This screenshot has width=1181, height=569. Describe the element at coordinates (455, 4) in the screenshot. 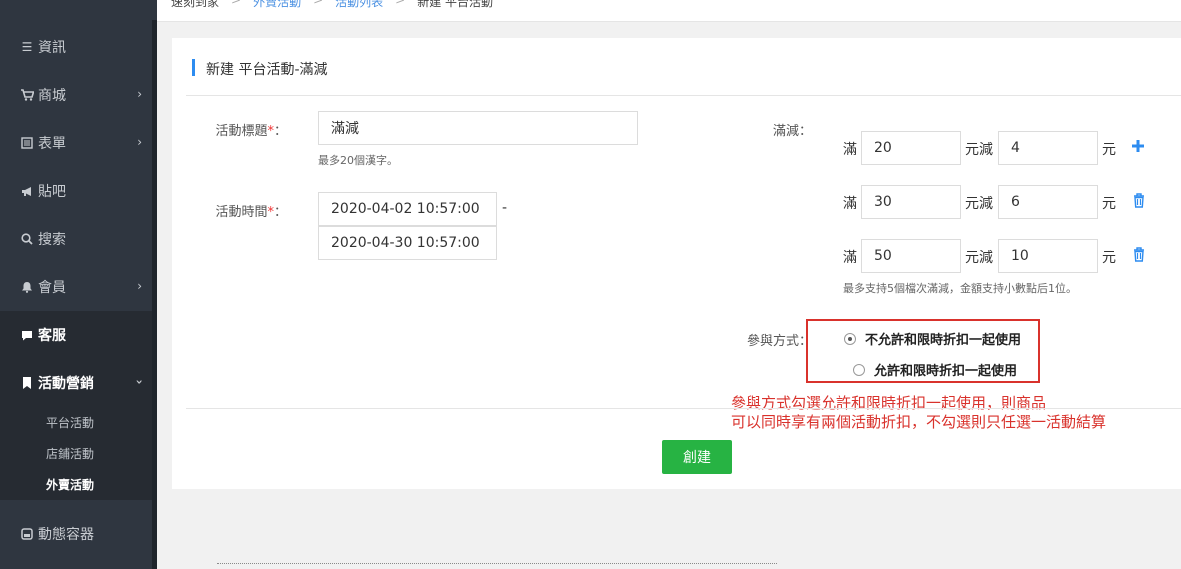

I see `breadcrumb-item-current: 新建 平台活動` at that location.